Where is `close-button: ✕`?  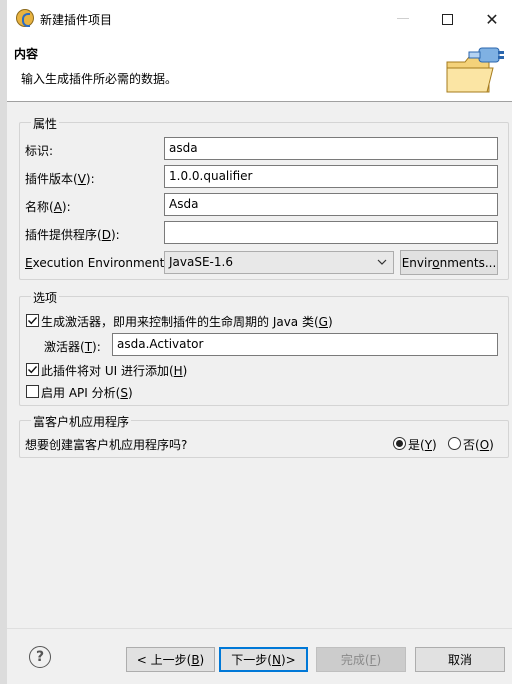
close-button: ✕ is located at coordinates (491, 19).